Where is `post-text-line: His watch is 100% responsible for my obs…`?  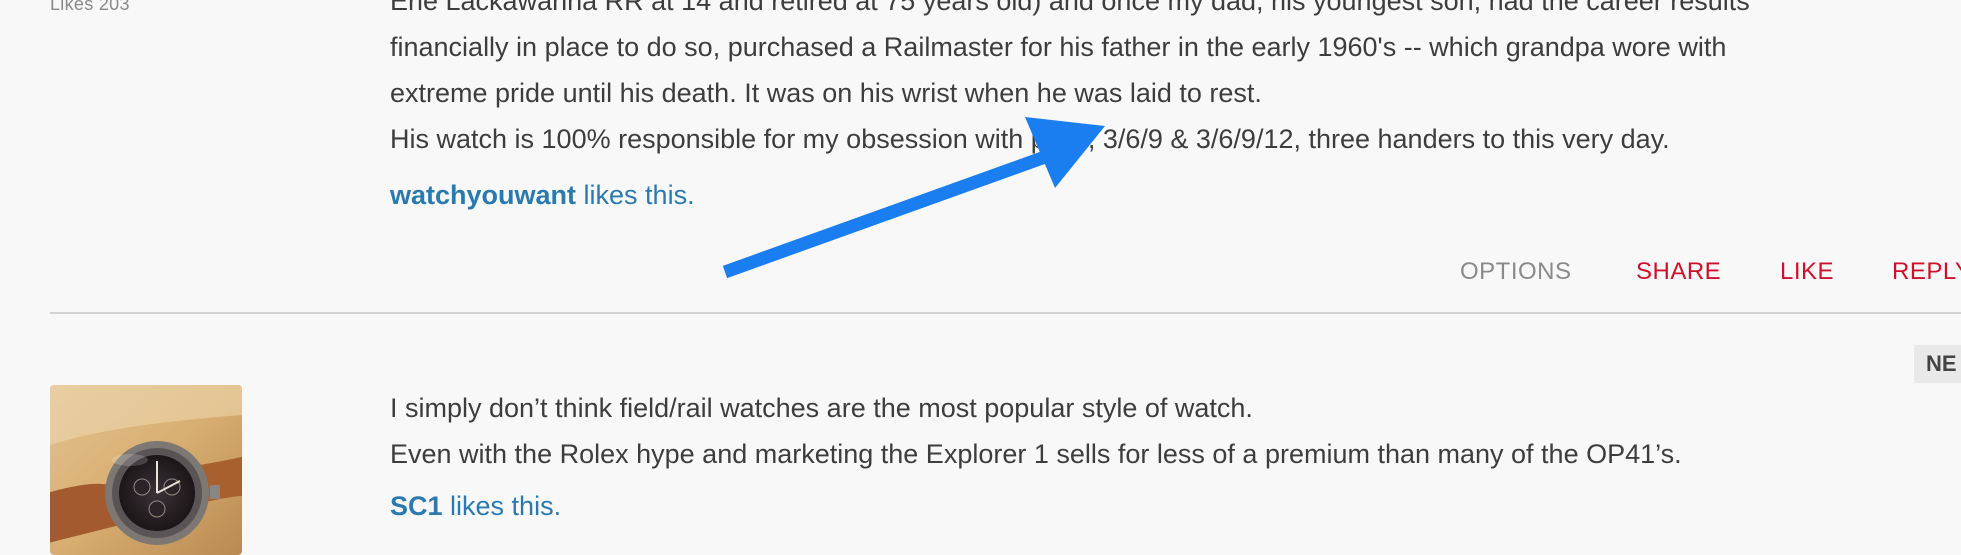 post-text-line: His watch is 100% responsible for my obs… is located at coordinates (1030, 139).